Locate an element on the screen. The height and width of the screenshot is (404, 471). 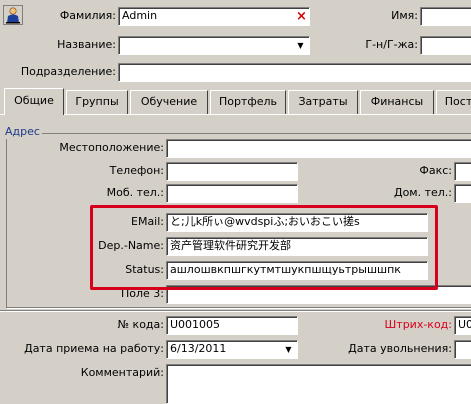
hire-date-value: 6/13/2011 is located at coordinates (198, 348).